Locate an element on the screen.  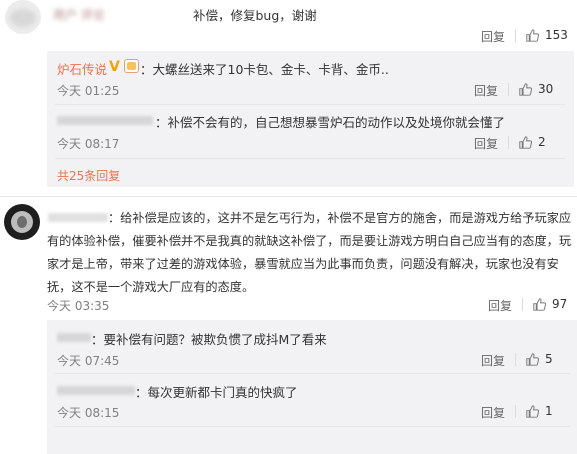
comment-text: ：给补偿是应该的，这并不是乞丐行为，补偿不是官方的施舍，而是游戏方给予玩家应 is located at coordinates (340, 218).